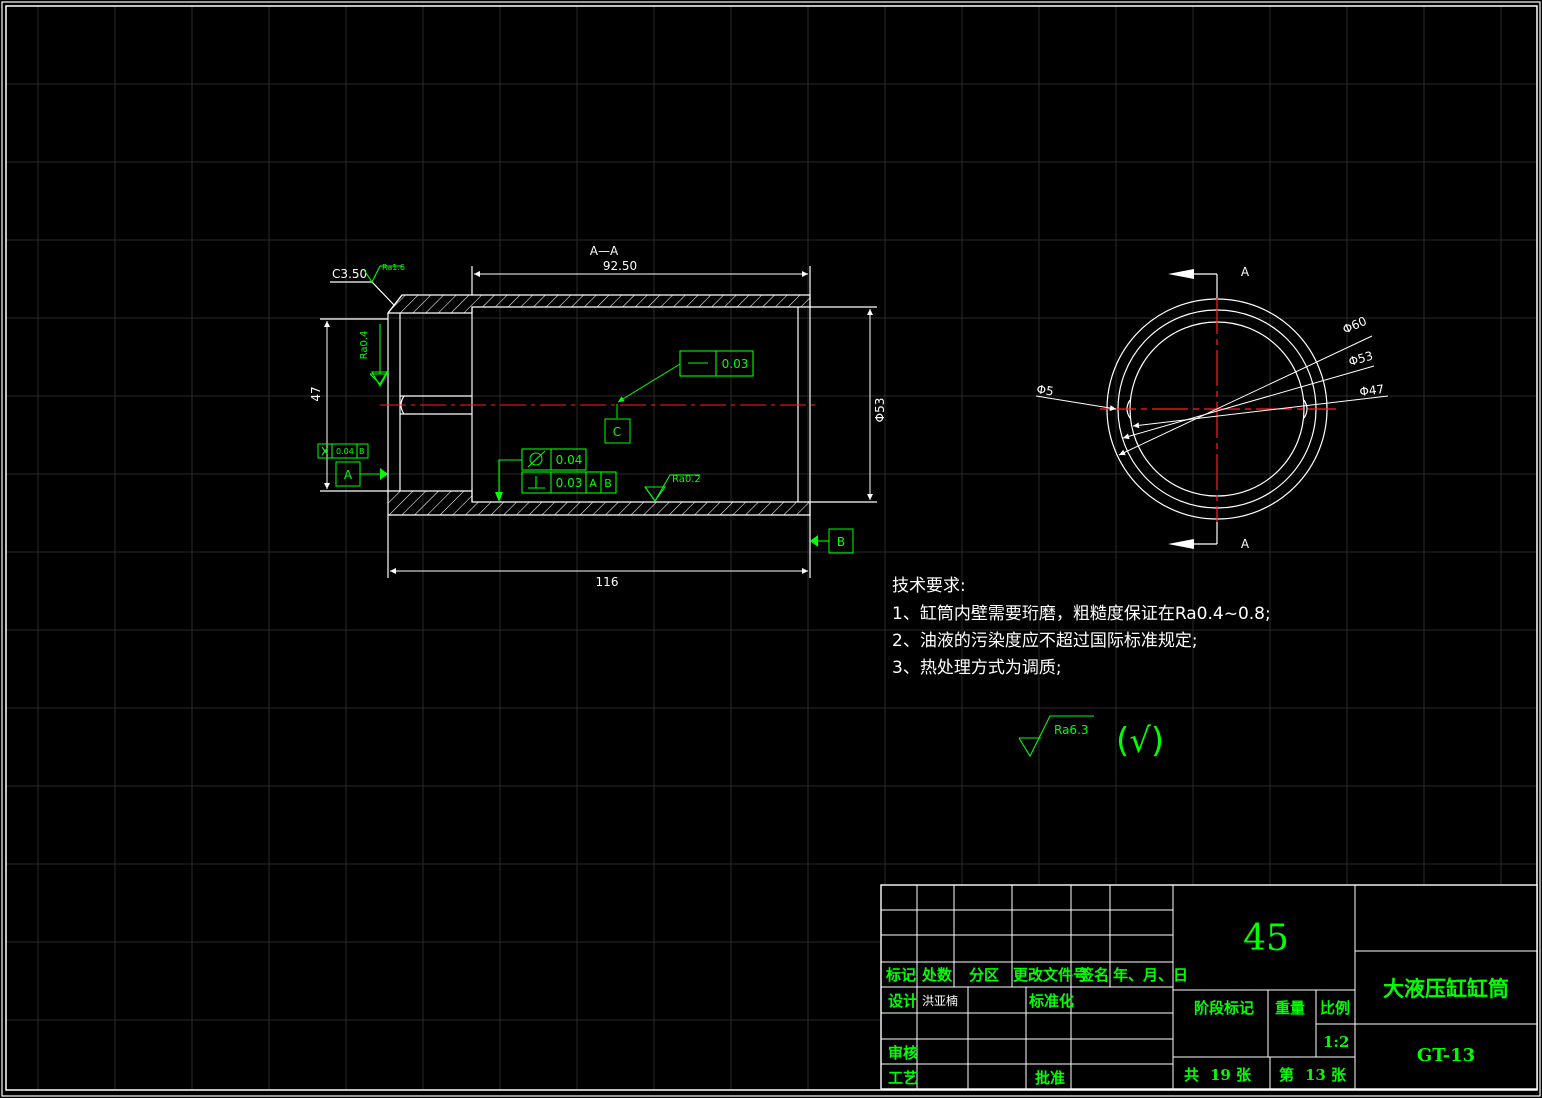 The height and width of the screenshot is (1098, 1542). What do you see at coordinates (1286, 1075) in the screenshot?
I see `tb-sheet-no-prefix: 第` at bounding box center [1286, 1075].